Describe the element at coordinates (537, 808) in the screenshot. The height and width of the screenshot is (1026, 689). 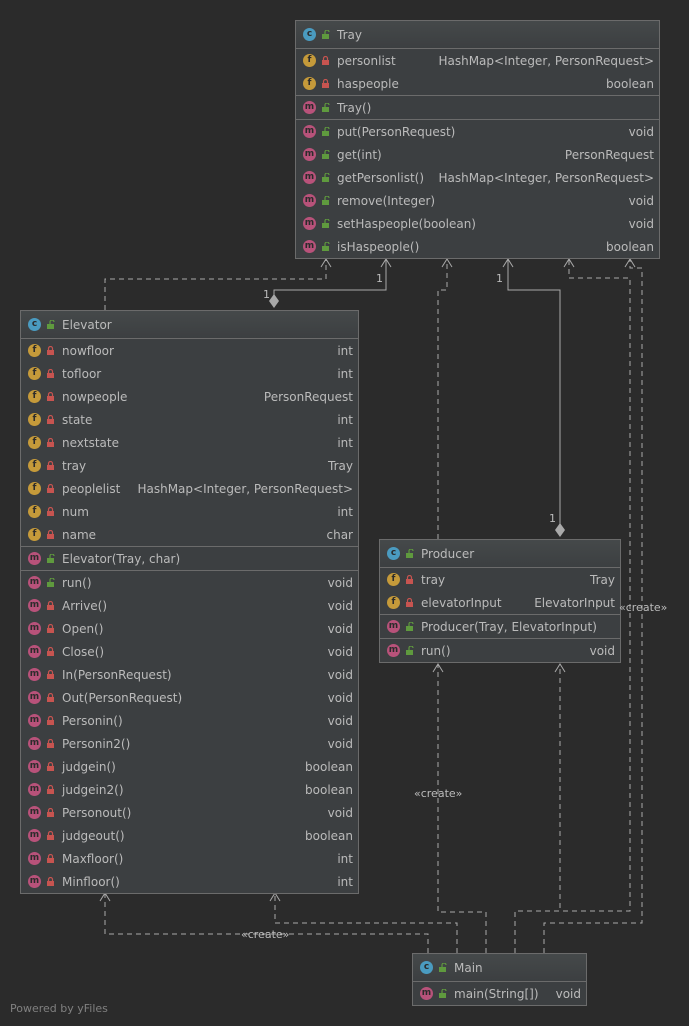
I see `edge-main-producer-dependency` at that location.